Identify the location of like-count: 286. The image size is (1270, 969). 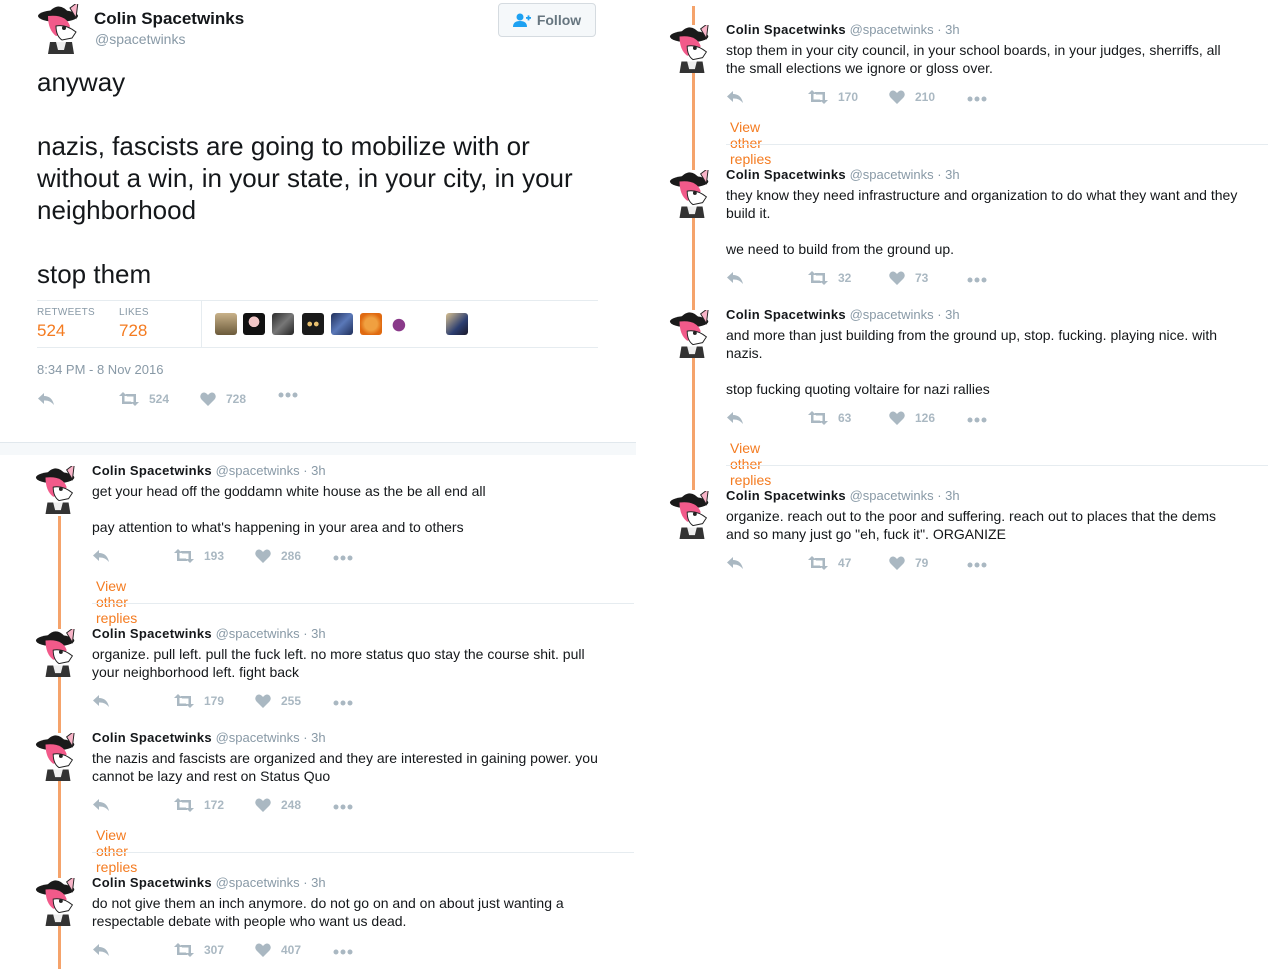
(291, 556).